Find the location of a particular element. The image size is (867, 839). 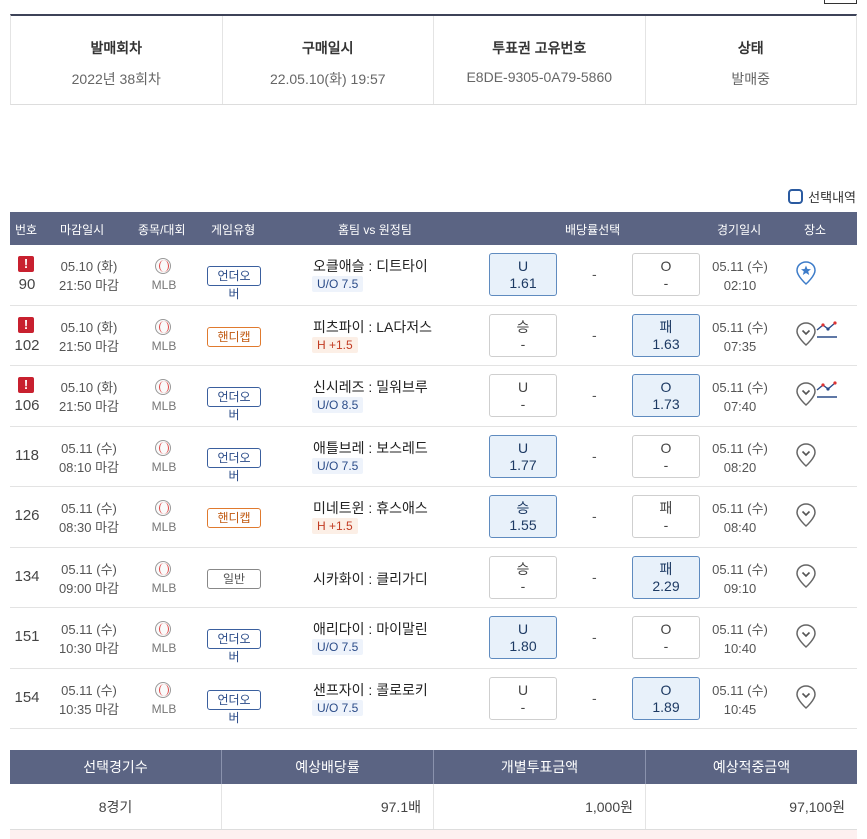

summary-header-odds: 예상배당률 is located at coordinates (328, 767).